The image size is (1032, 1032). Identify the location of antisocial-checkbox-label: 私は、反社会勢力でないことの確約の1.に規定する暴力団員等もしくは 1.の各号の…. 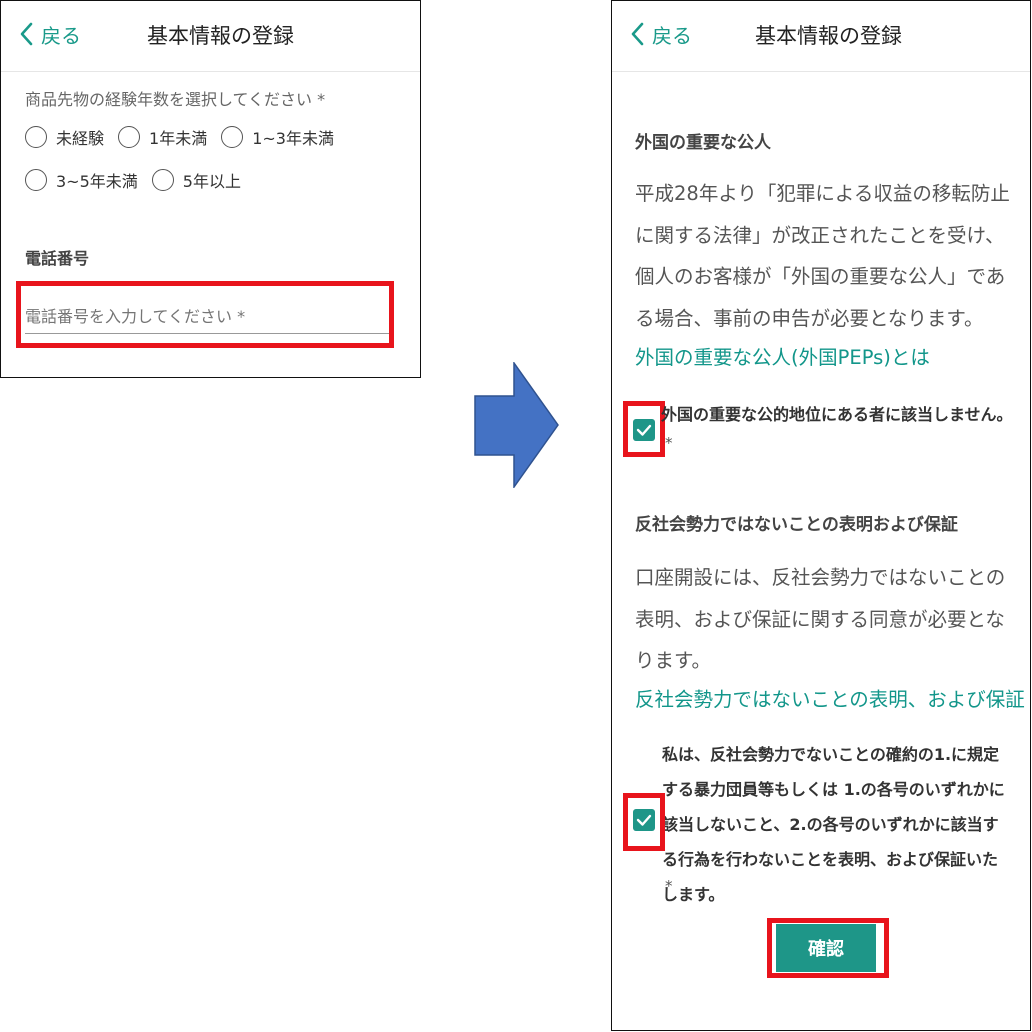
(833, 824).